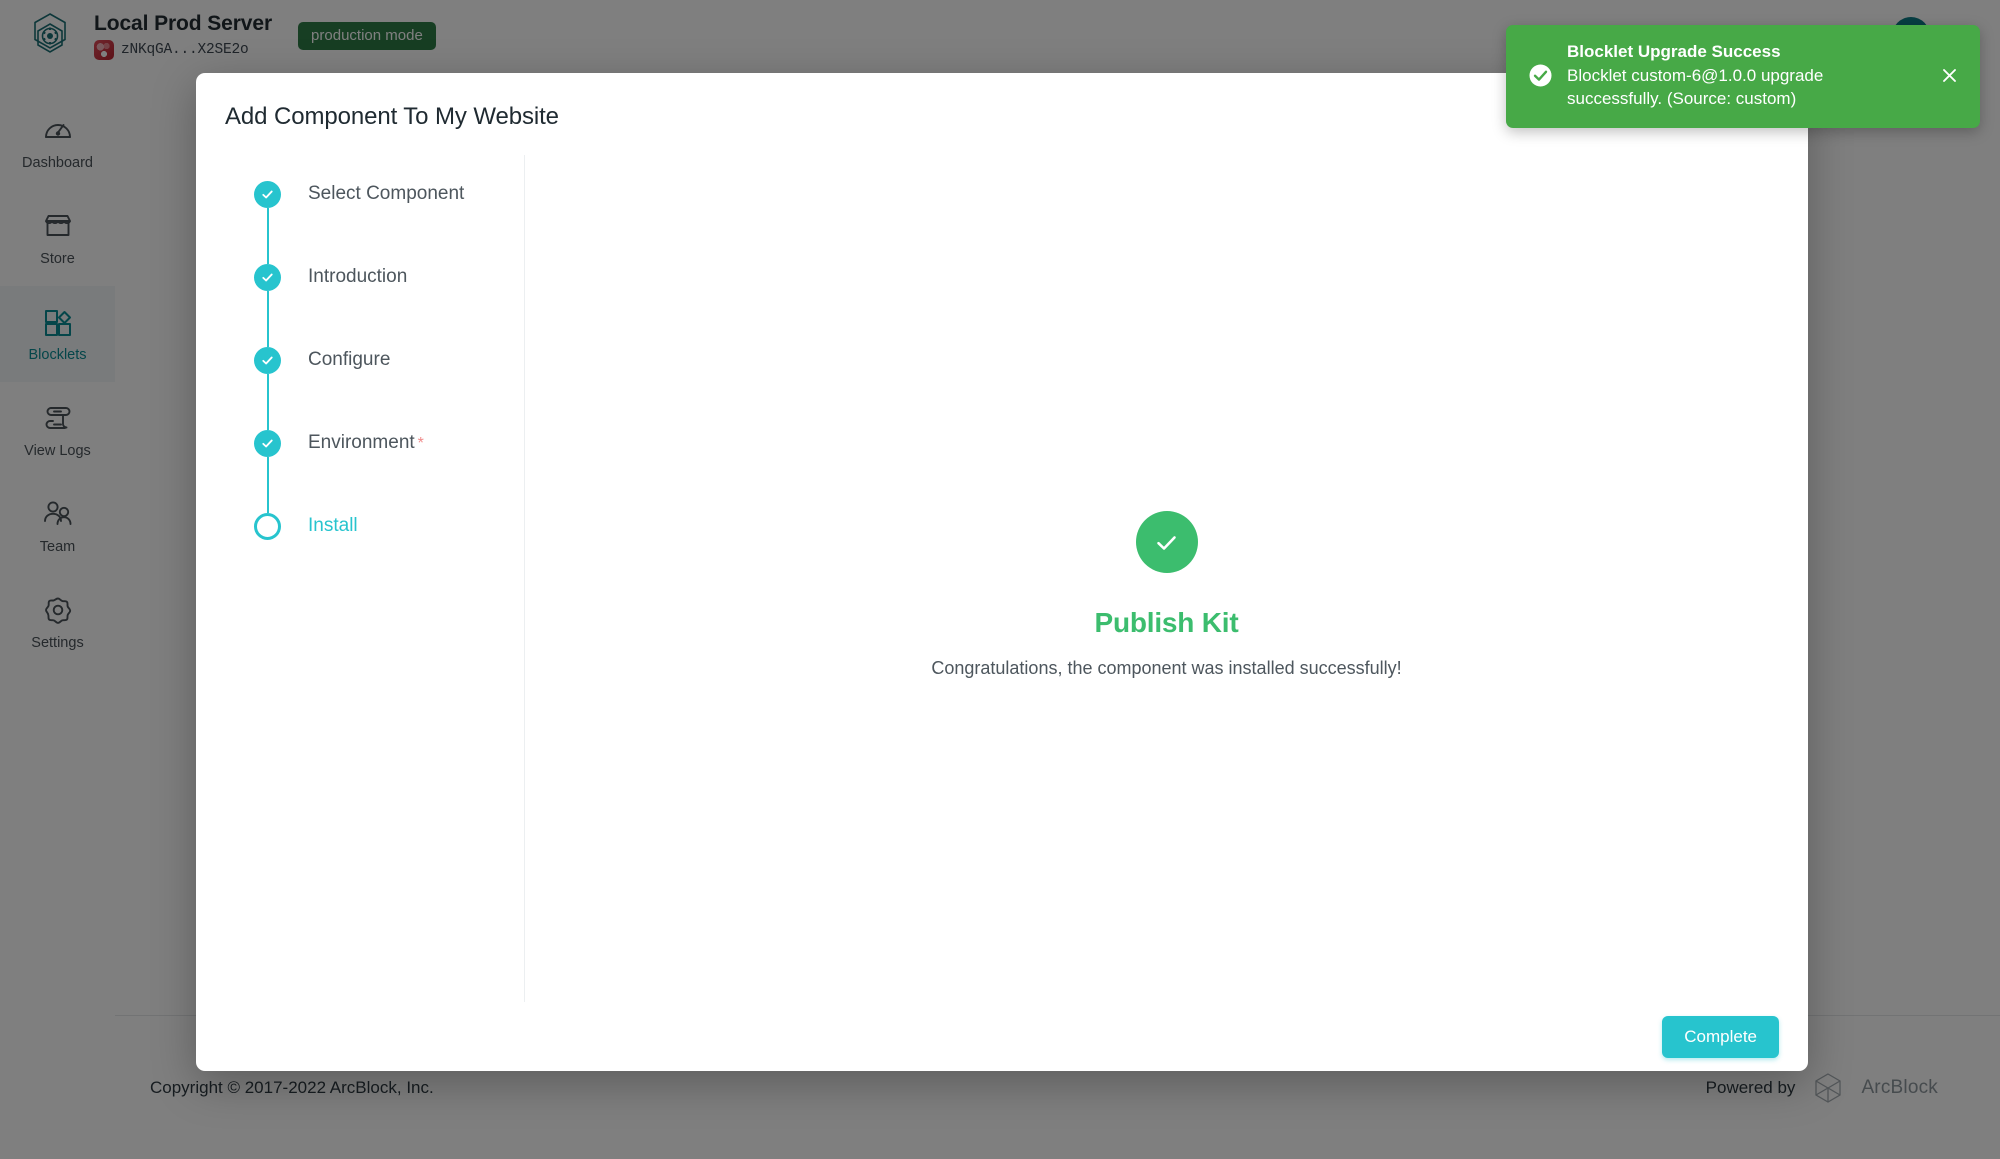 This screenshot has height=1159, width=2000. What do you see at coordinates (392, 116) in the screenshot?
I see `page-title: Add Component To My Website` at bounding box center [392, 116].